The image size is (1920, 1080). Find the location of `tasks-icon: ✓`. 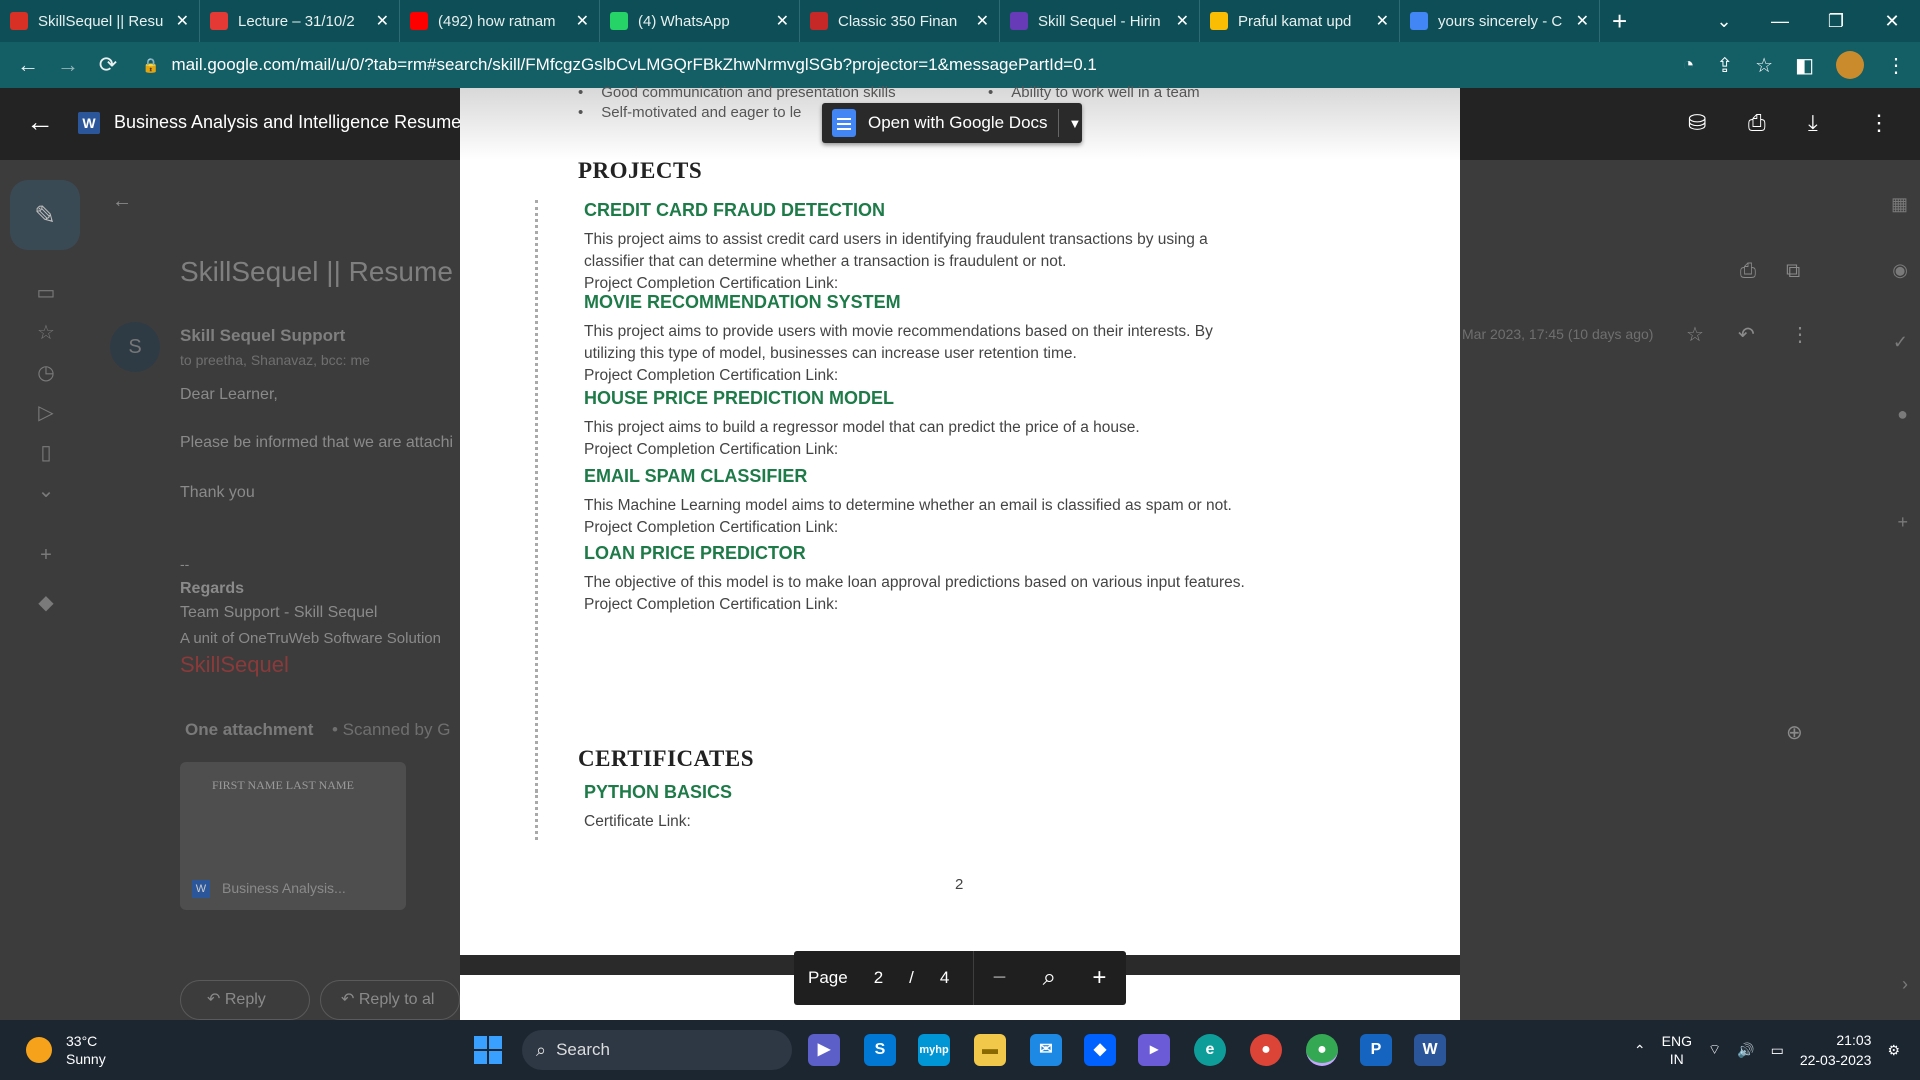

tasks-icon: ✓ is located at coordinates (1900, 342).